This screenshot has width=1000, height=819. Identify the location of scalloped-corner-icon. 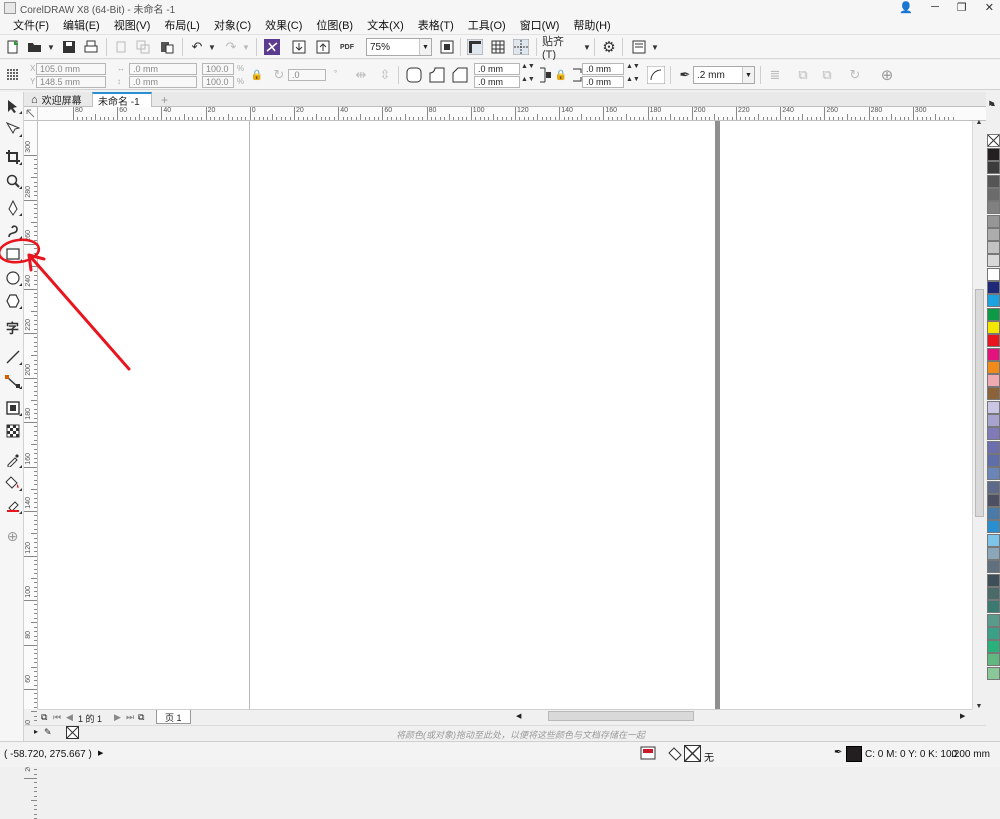
(437, 75).